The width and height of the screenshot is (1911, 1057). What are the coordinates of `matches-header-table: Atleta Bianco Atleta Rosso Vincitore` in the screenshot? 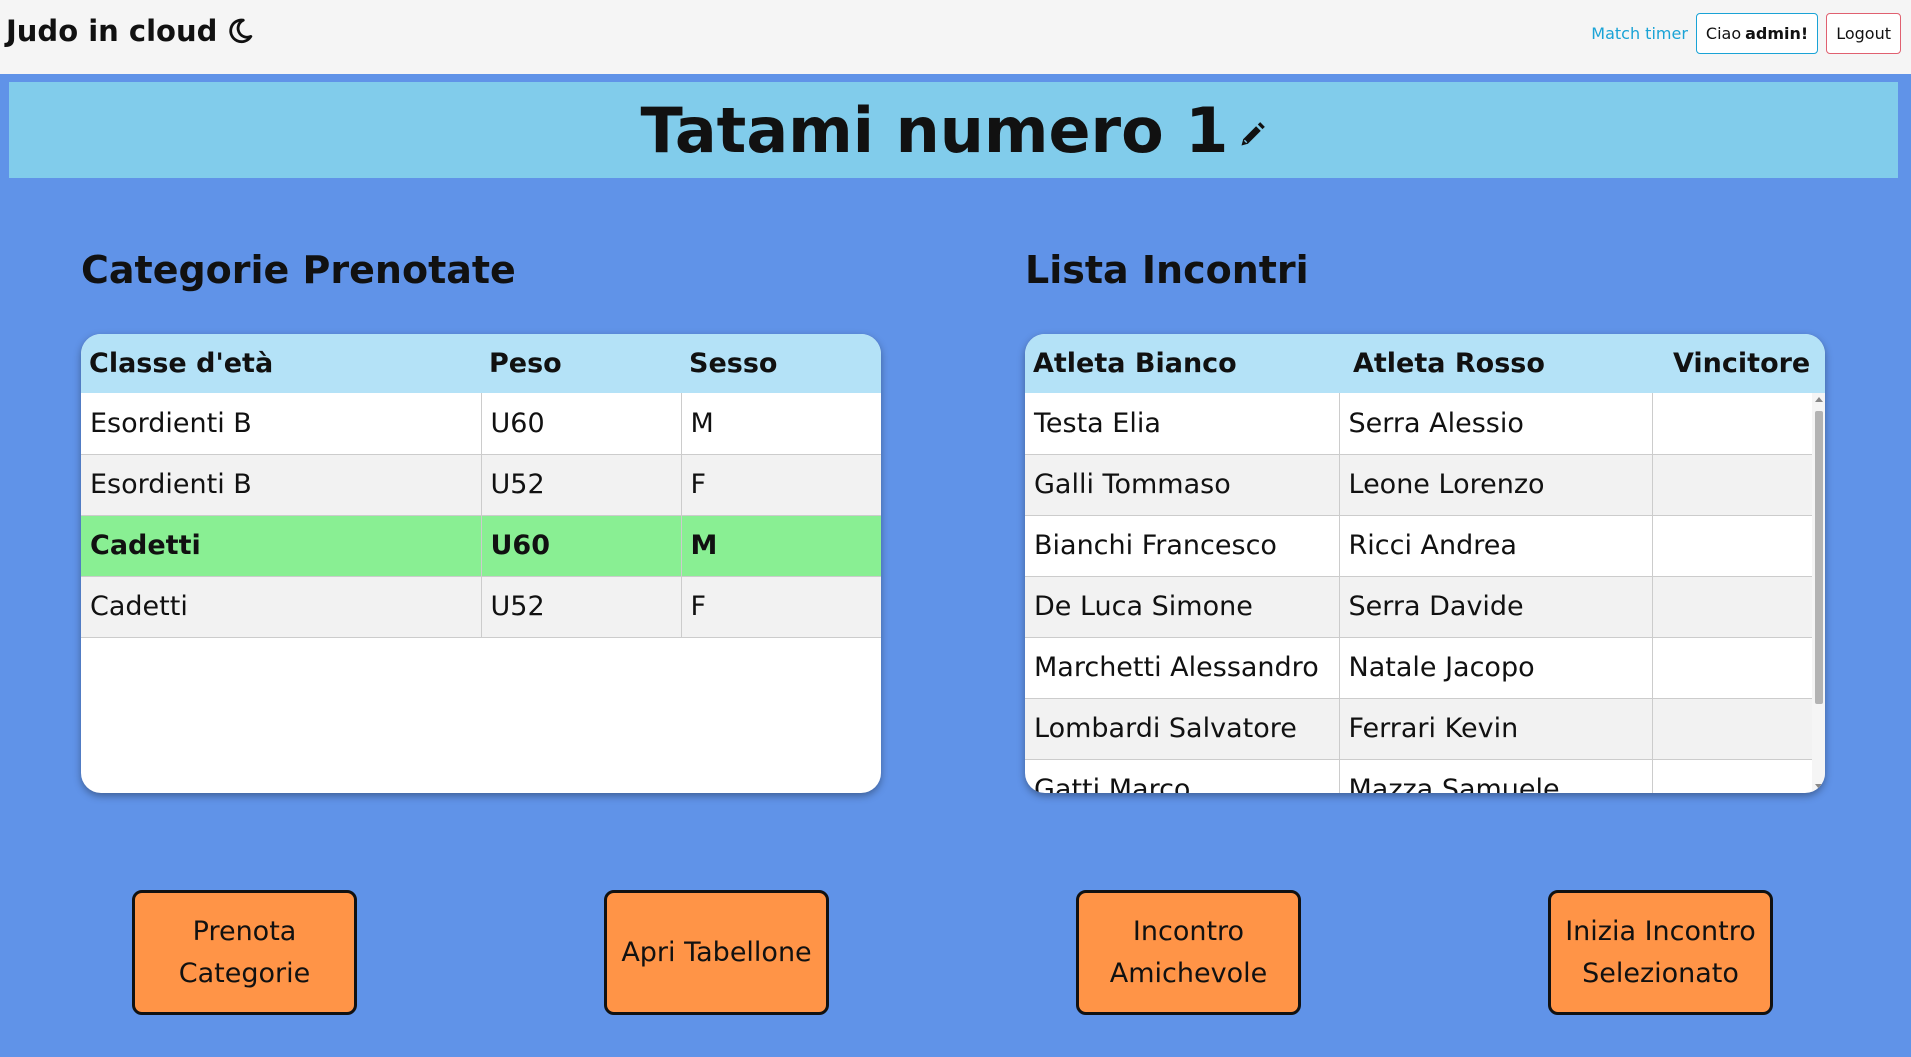 It's located at (1425, 363).